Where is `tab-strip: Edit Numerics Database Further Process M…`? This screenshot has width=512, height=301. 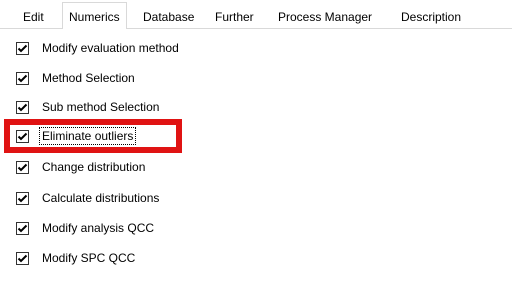 tab-strip: Edit Numerics Database Further Process M… is located at coordinates (256, 14).